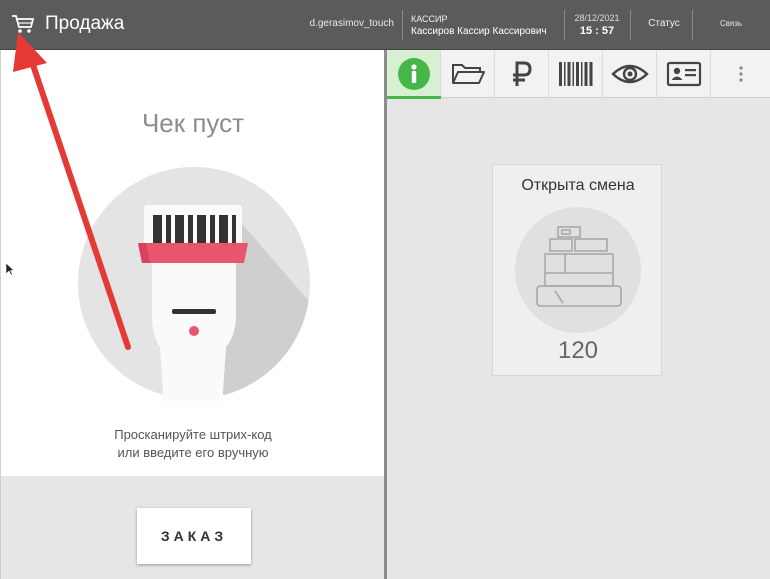  What do you see at coordinates (597, 18) in the screenshot?
I see `current-date: 28/12/2021` at bounding box center [597, 18].